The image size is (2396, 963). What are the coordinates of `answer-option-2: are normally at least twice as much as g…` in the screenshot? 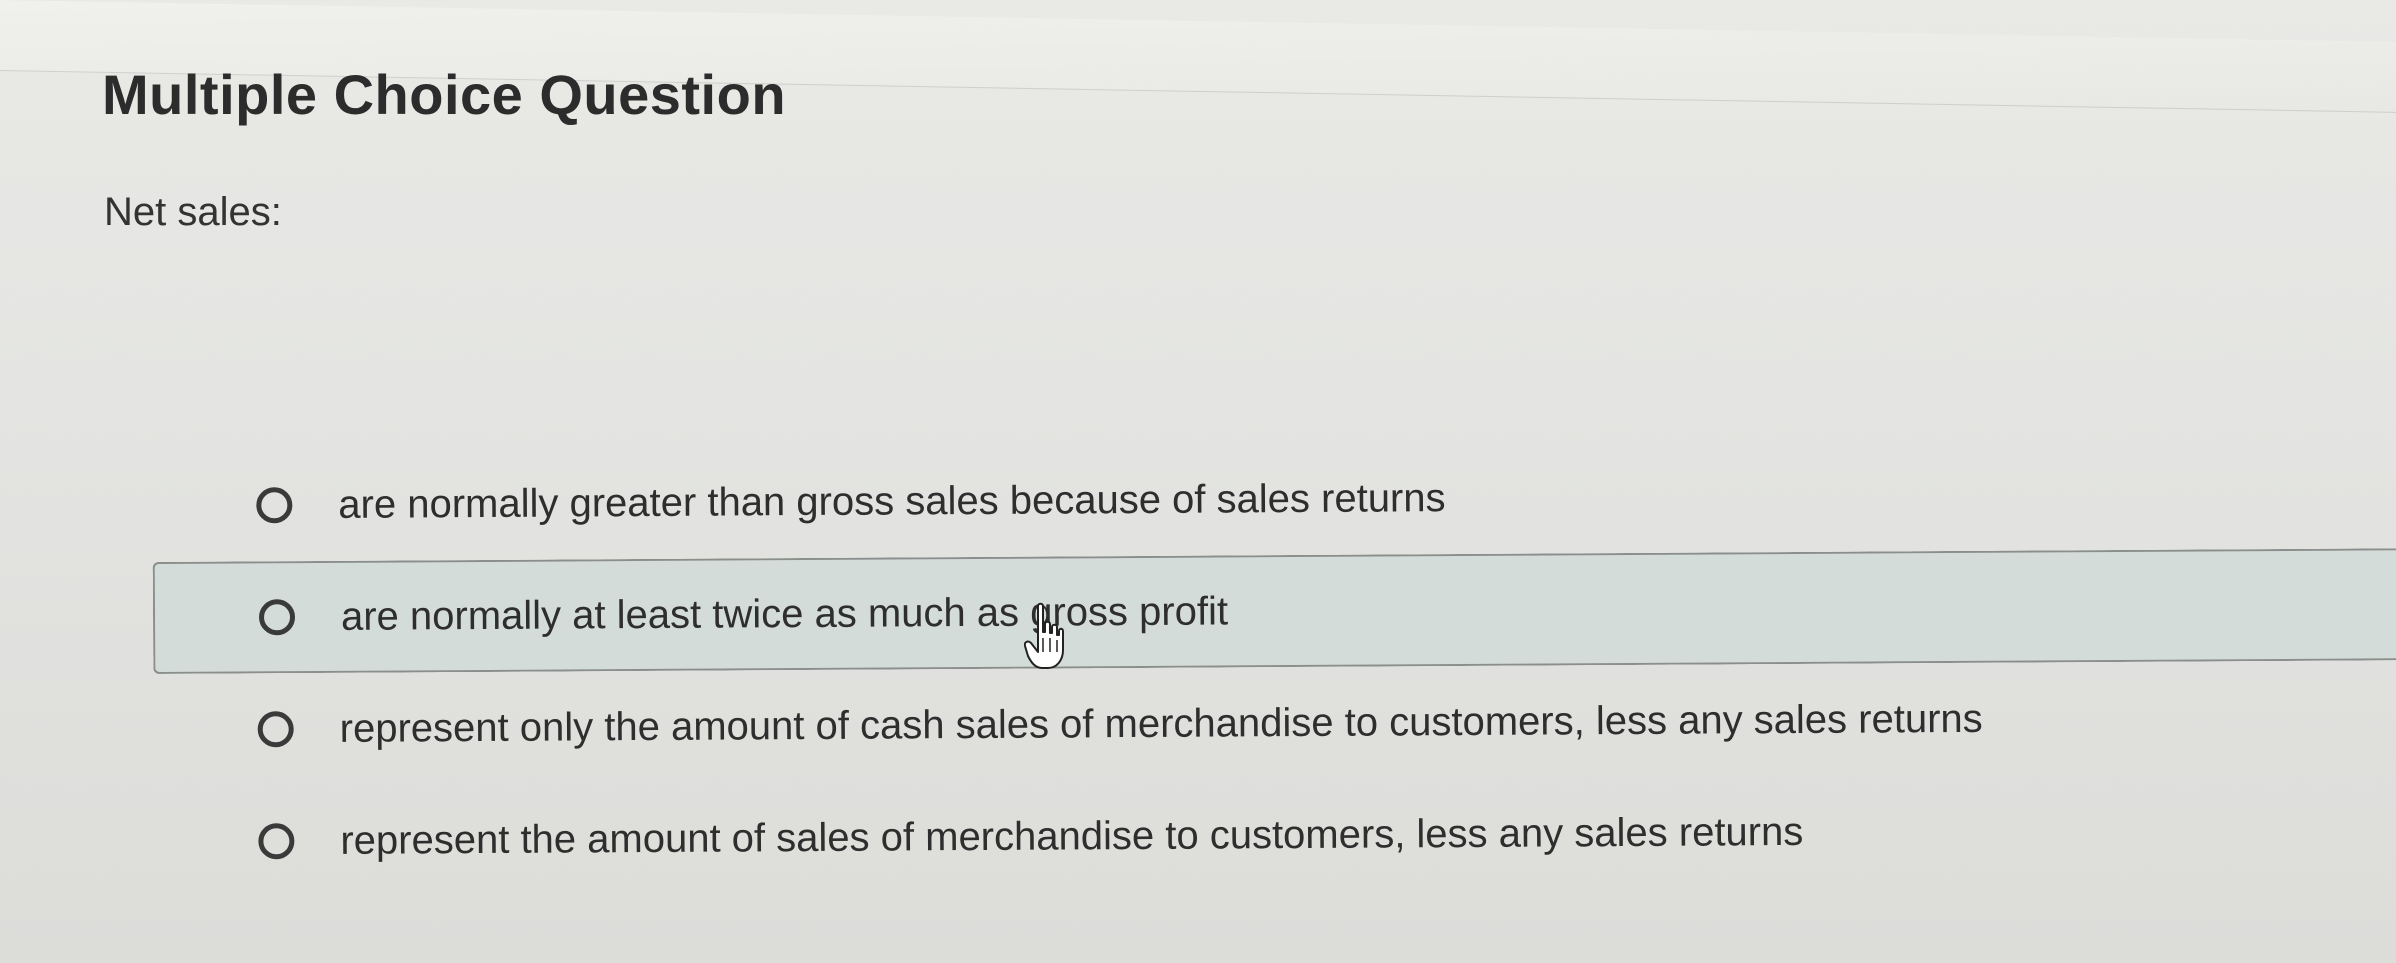 It's located at (1274, 611).